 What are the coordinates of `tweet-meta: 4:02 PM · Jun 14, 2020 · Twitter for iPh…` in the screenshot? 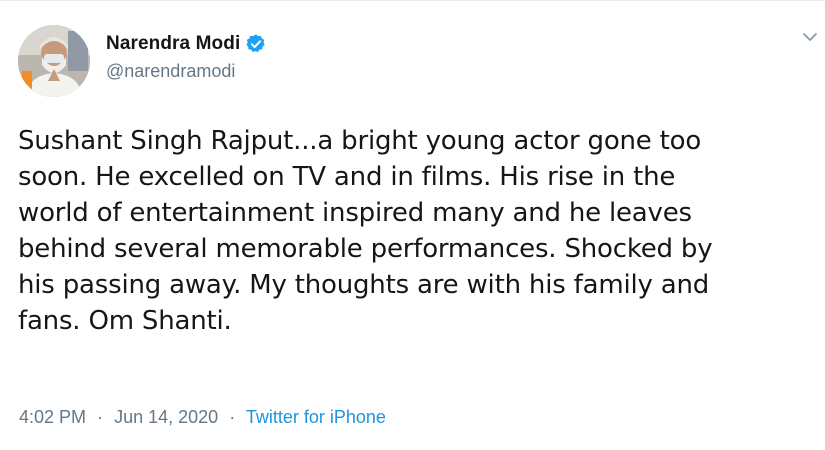 It's located at (202, 417).